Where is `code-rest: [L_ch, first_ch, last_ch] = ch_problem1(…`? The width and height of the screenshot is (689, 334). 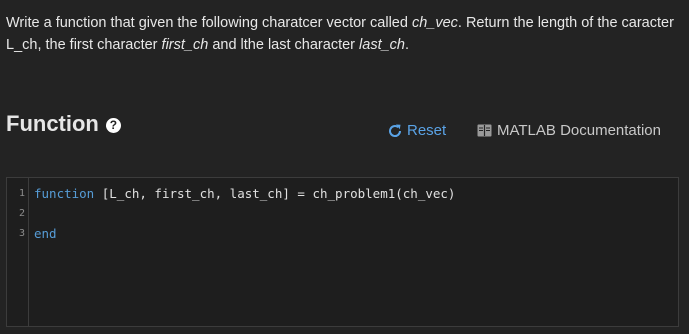
code-rest: [L_ch, first_ch, last_ch] = ch_problem1(… is located at coordinates (275, 193).